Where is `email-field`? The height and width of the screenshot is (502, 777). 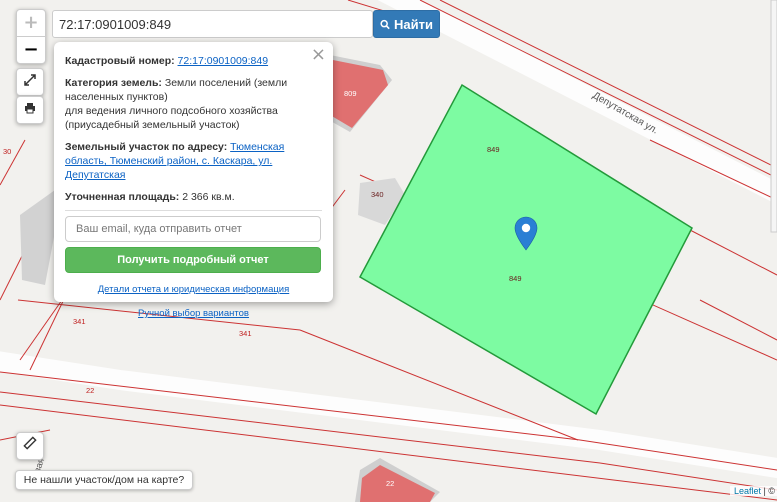
email-field is located at coordinates (193, 229).